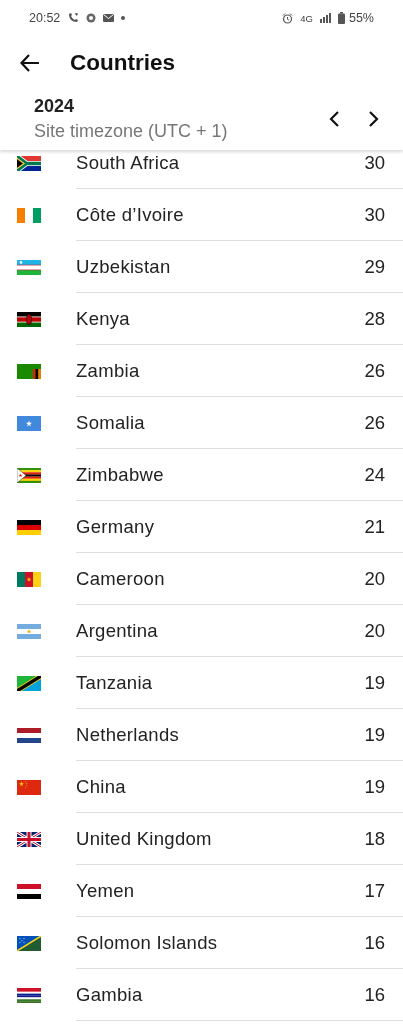 The width and height of the screenshot is (403, 1024). Describe the element at coordinates (108, 370) in the screenshot. I see `country-name: Zambia` at that location.